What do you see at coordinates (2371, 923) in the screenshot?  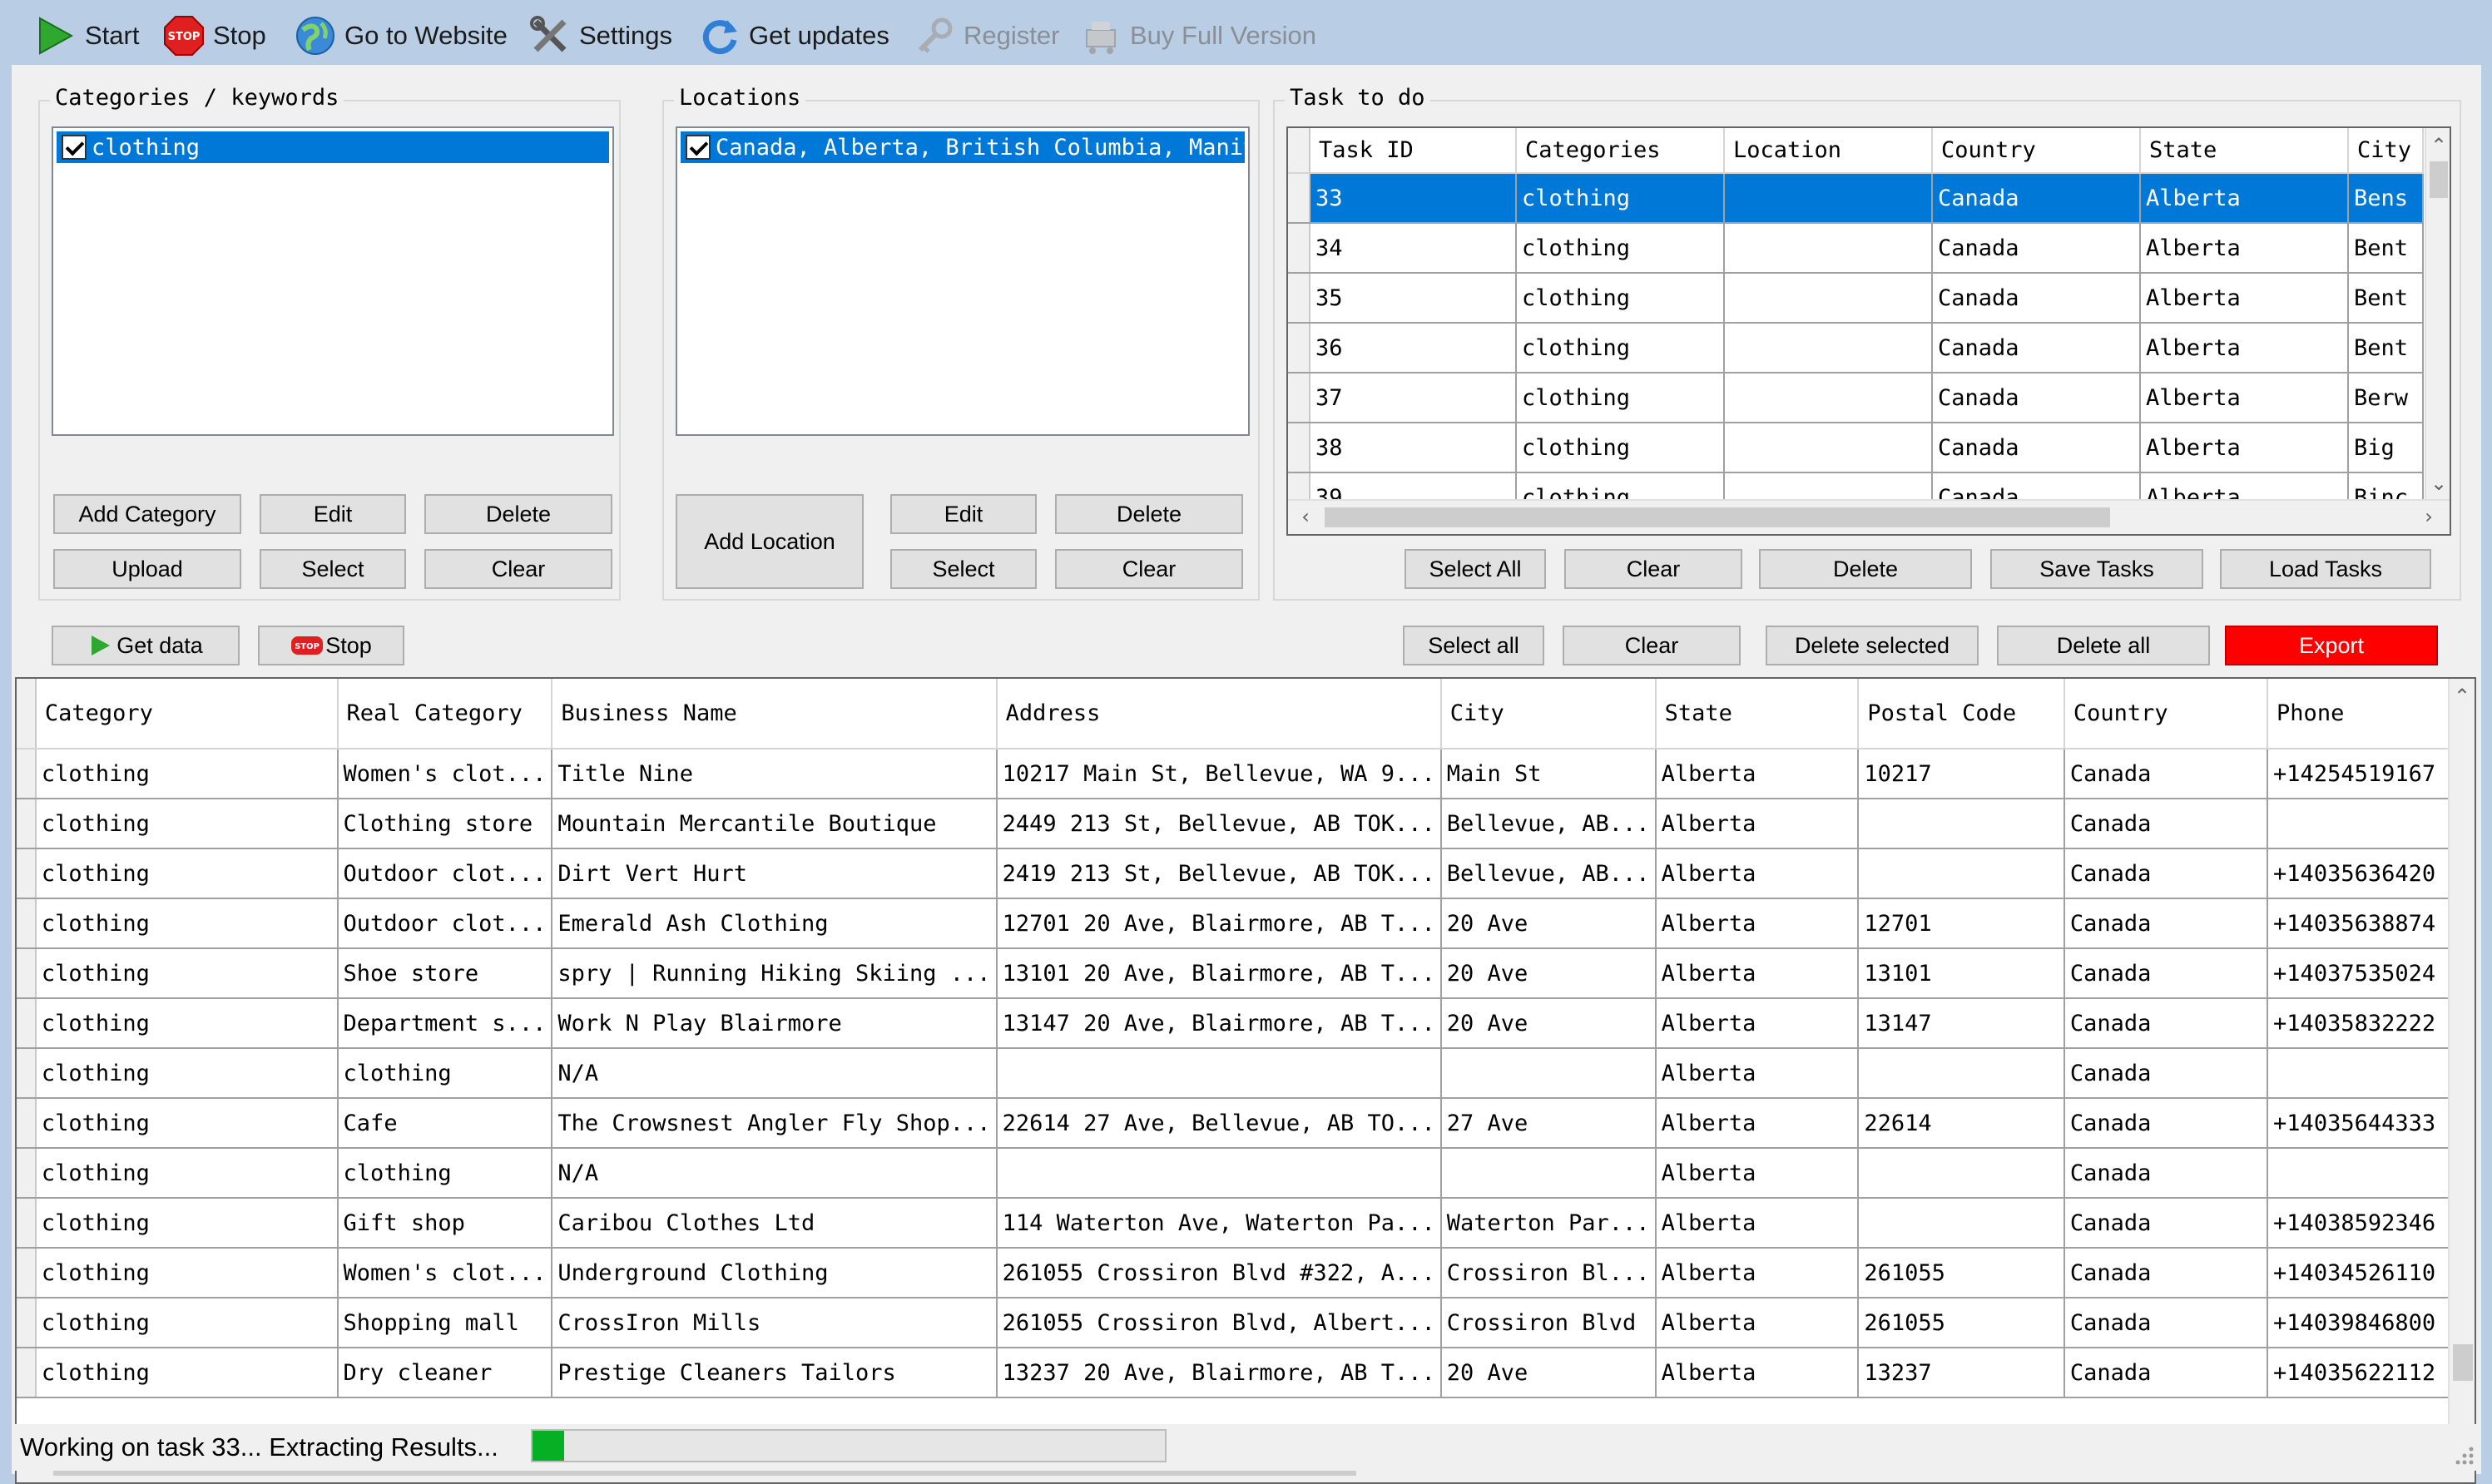 I see `result-cell: +14035638874` at bounding box center [2371, 923].